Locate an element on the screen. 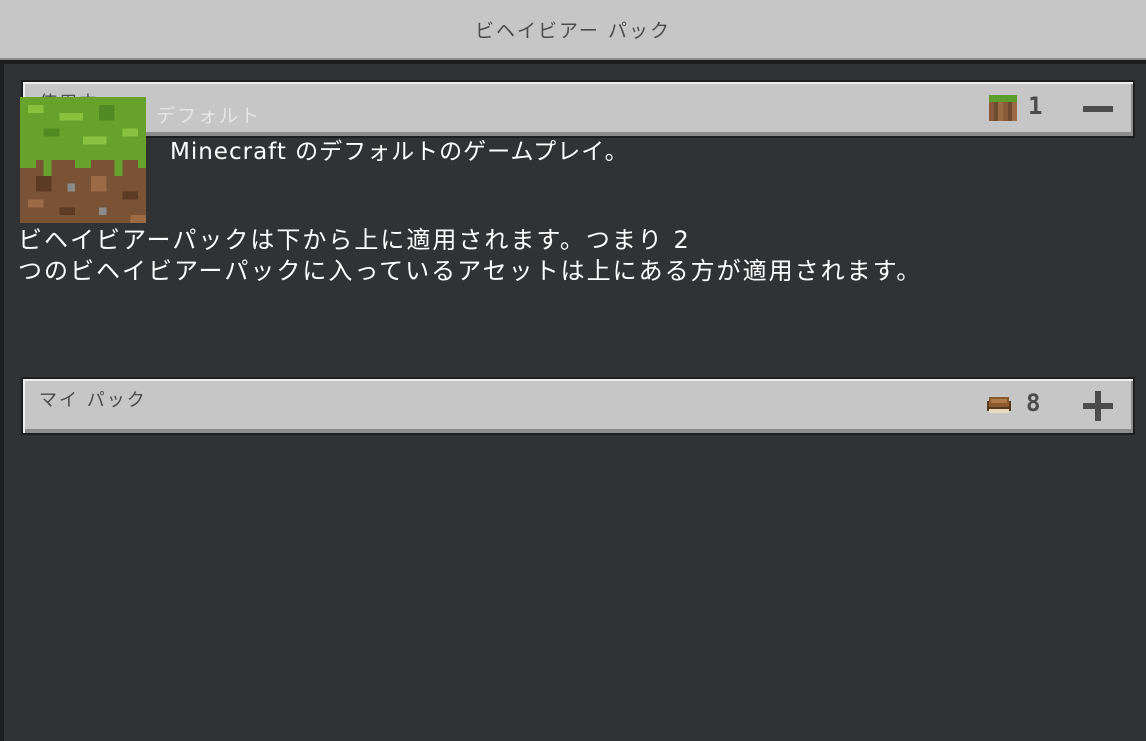 This screenshot has height=741, width=1146. page-title: ビヘイビアー パック is located at coordinates (573, 30).